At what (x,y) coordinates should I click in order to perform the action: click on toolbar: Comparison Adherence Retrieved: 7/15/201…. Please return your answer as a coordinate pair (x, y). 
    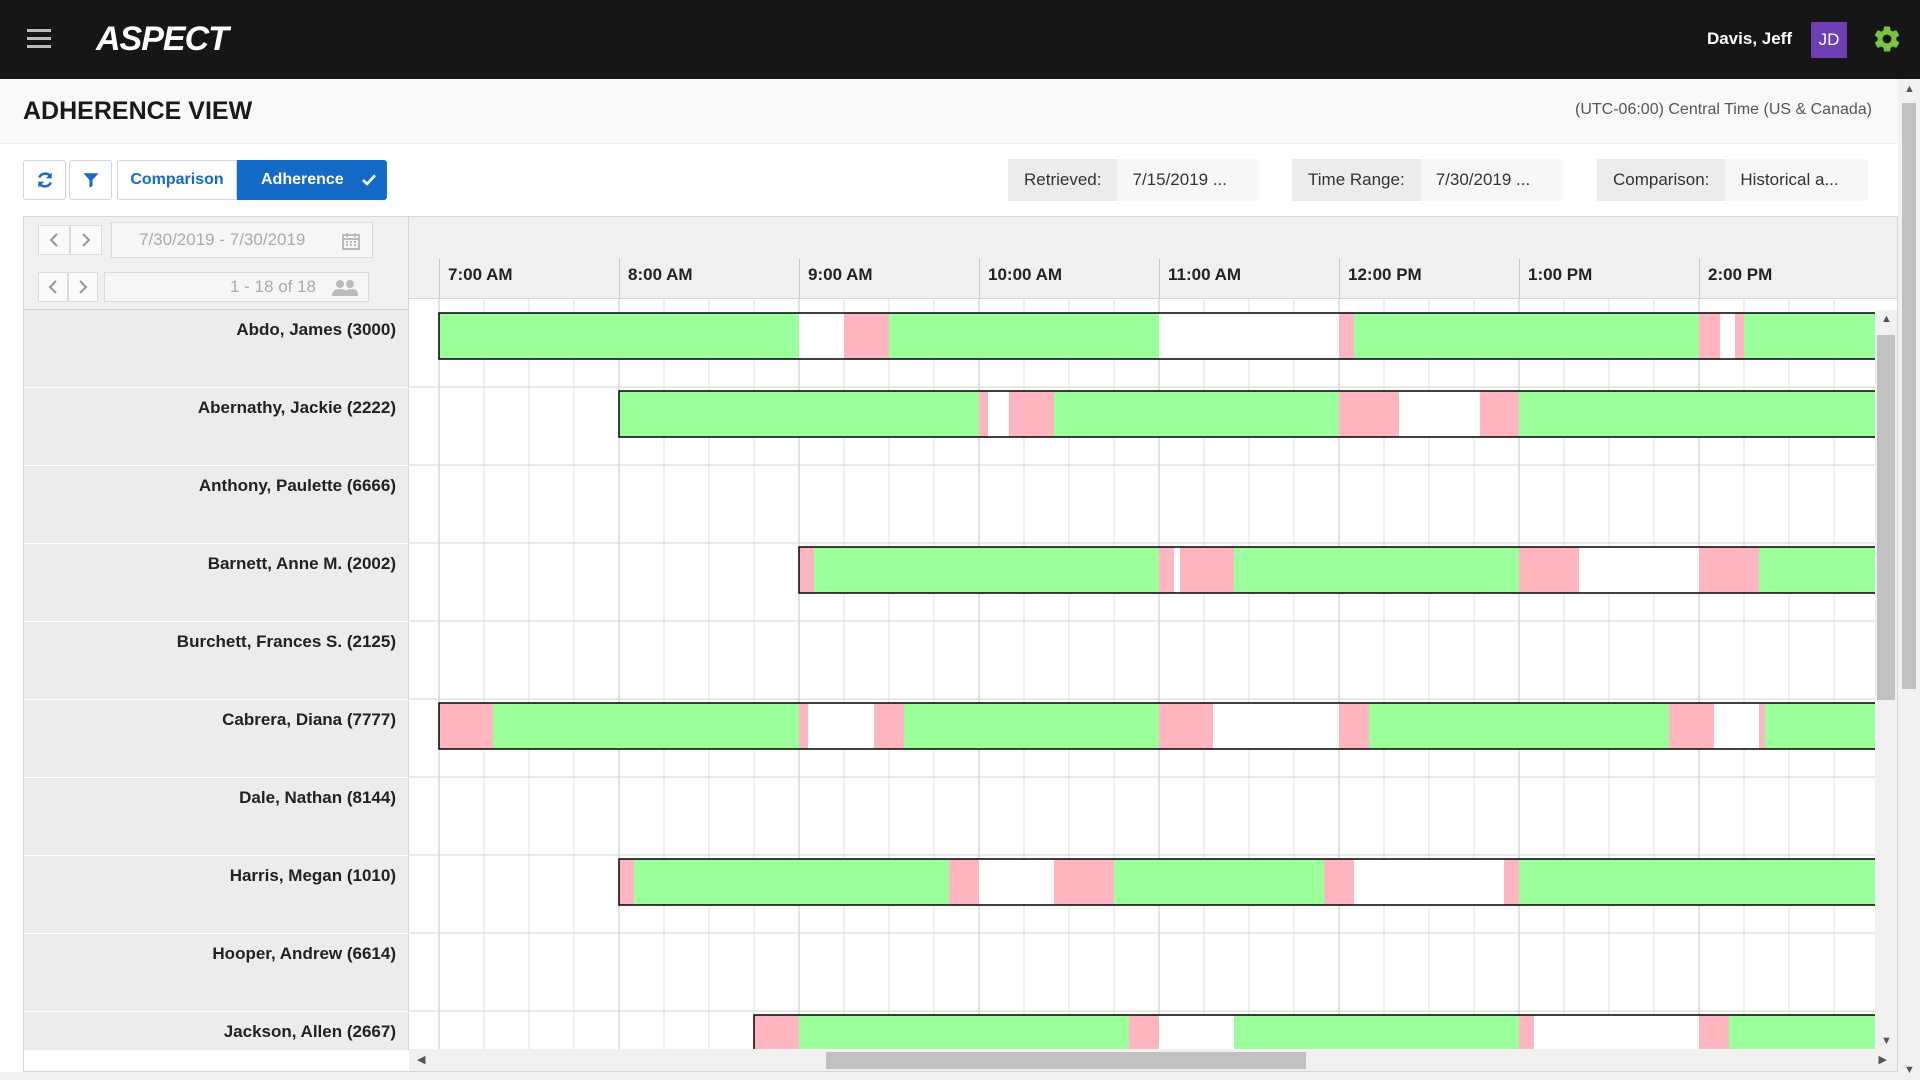
    Looking at the image, I should click on (949, 180).